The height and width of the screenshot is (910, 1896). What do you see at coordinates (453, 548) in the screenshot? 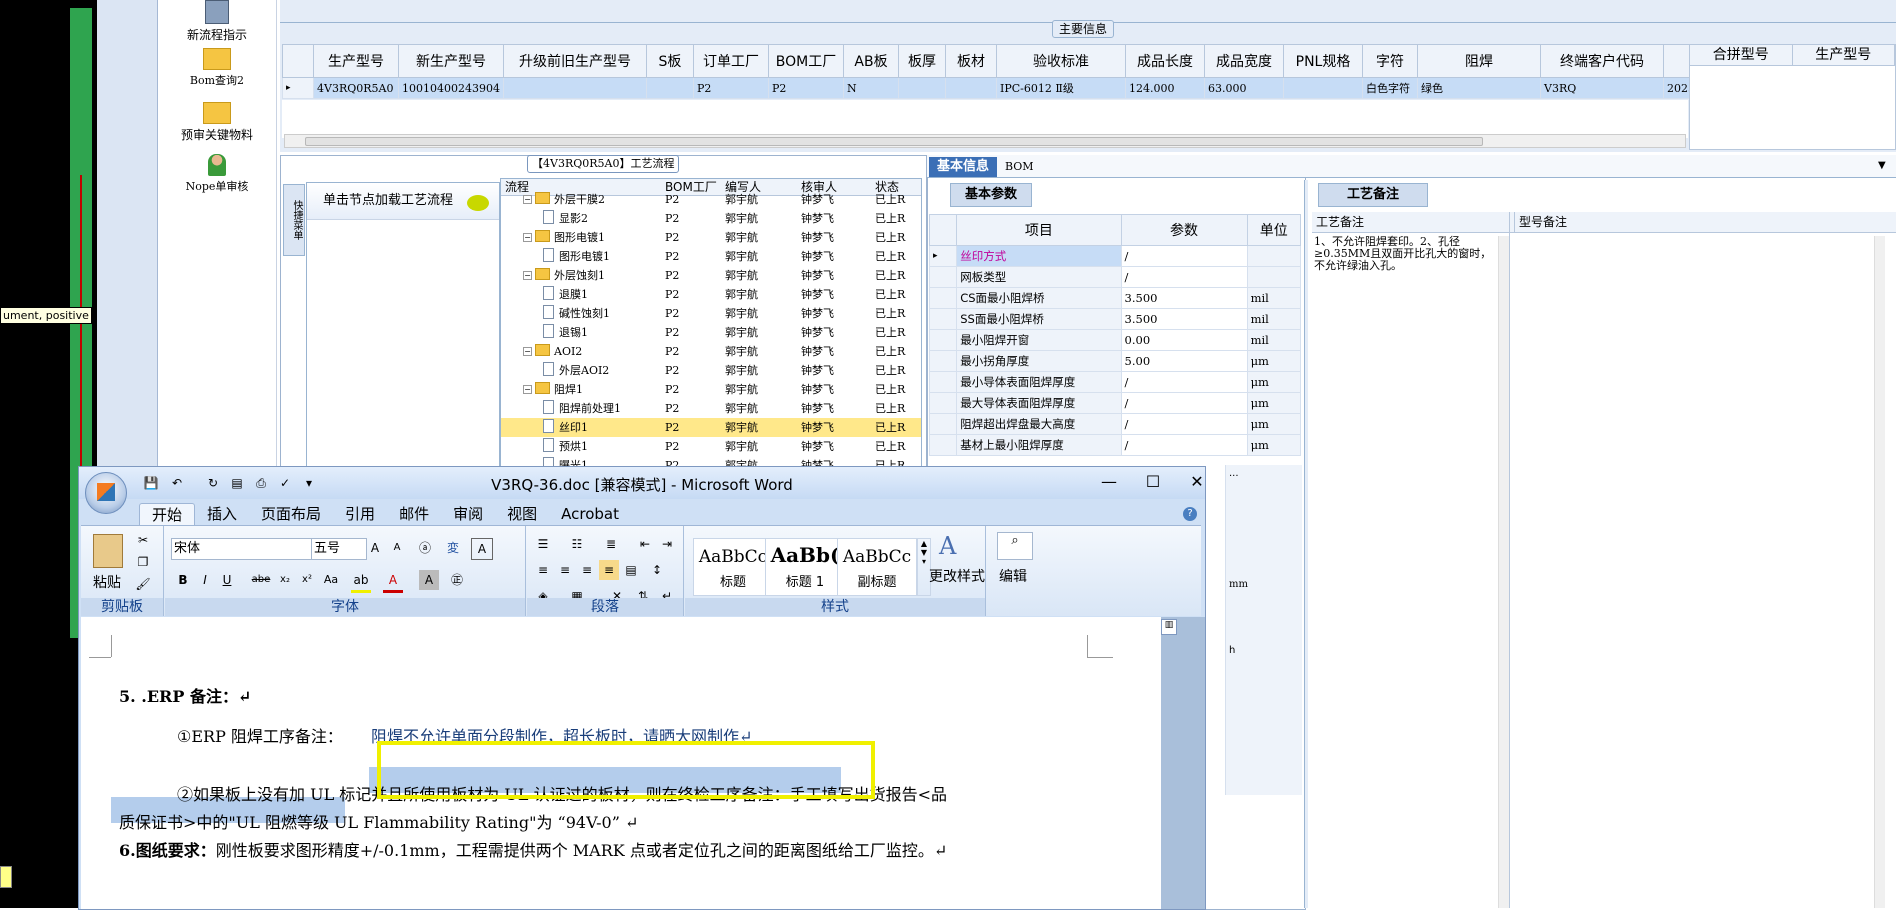
I see `phonetic-icon: 変` at bounding box center [453, 548].